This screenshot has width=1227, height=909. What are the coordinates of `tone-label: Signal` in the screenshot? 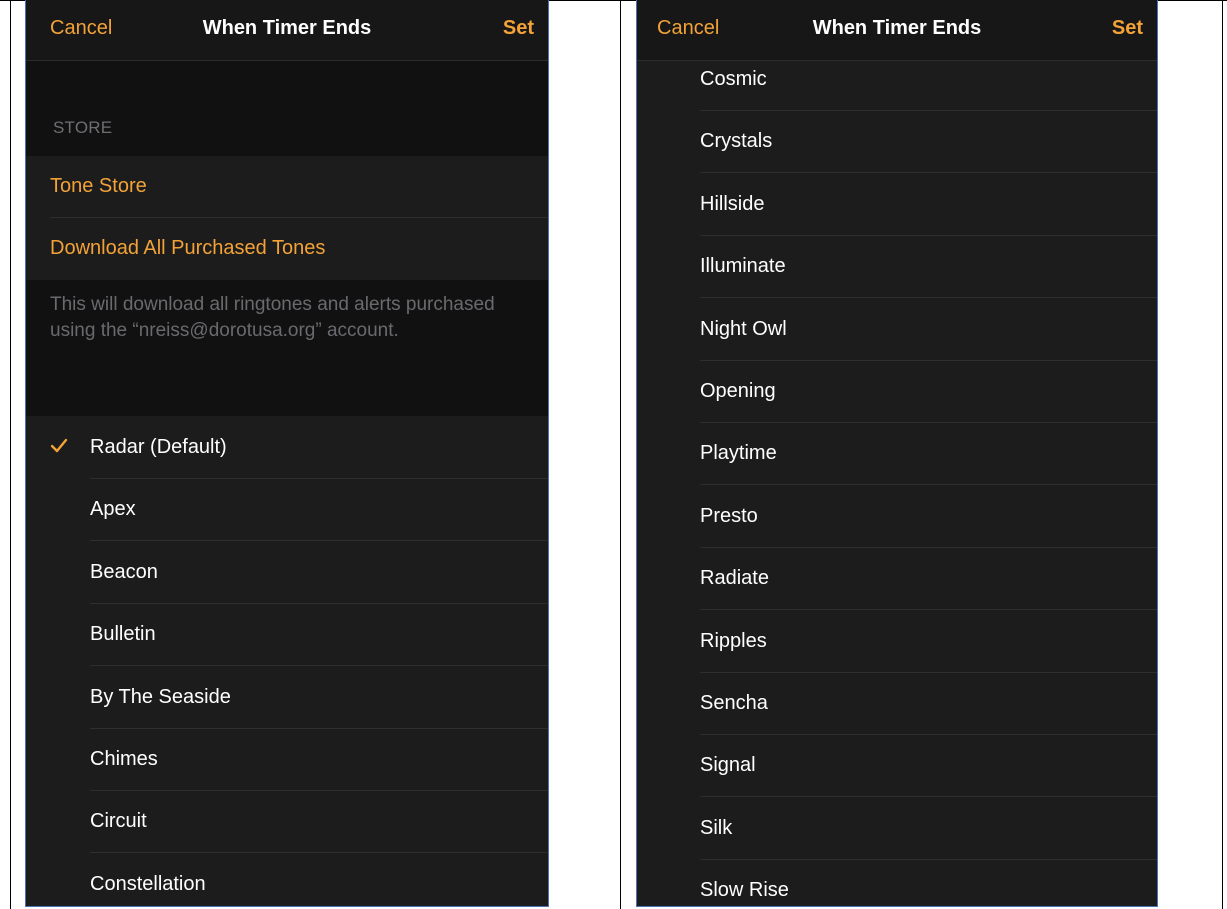 It's located at (728, 765).